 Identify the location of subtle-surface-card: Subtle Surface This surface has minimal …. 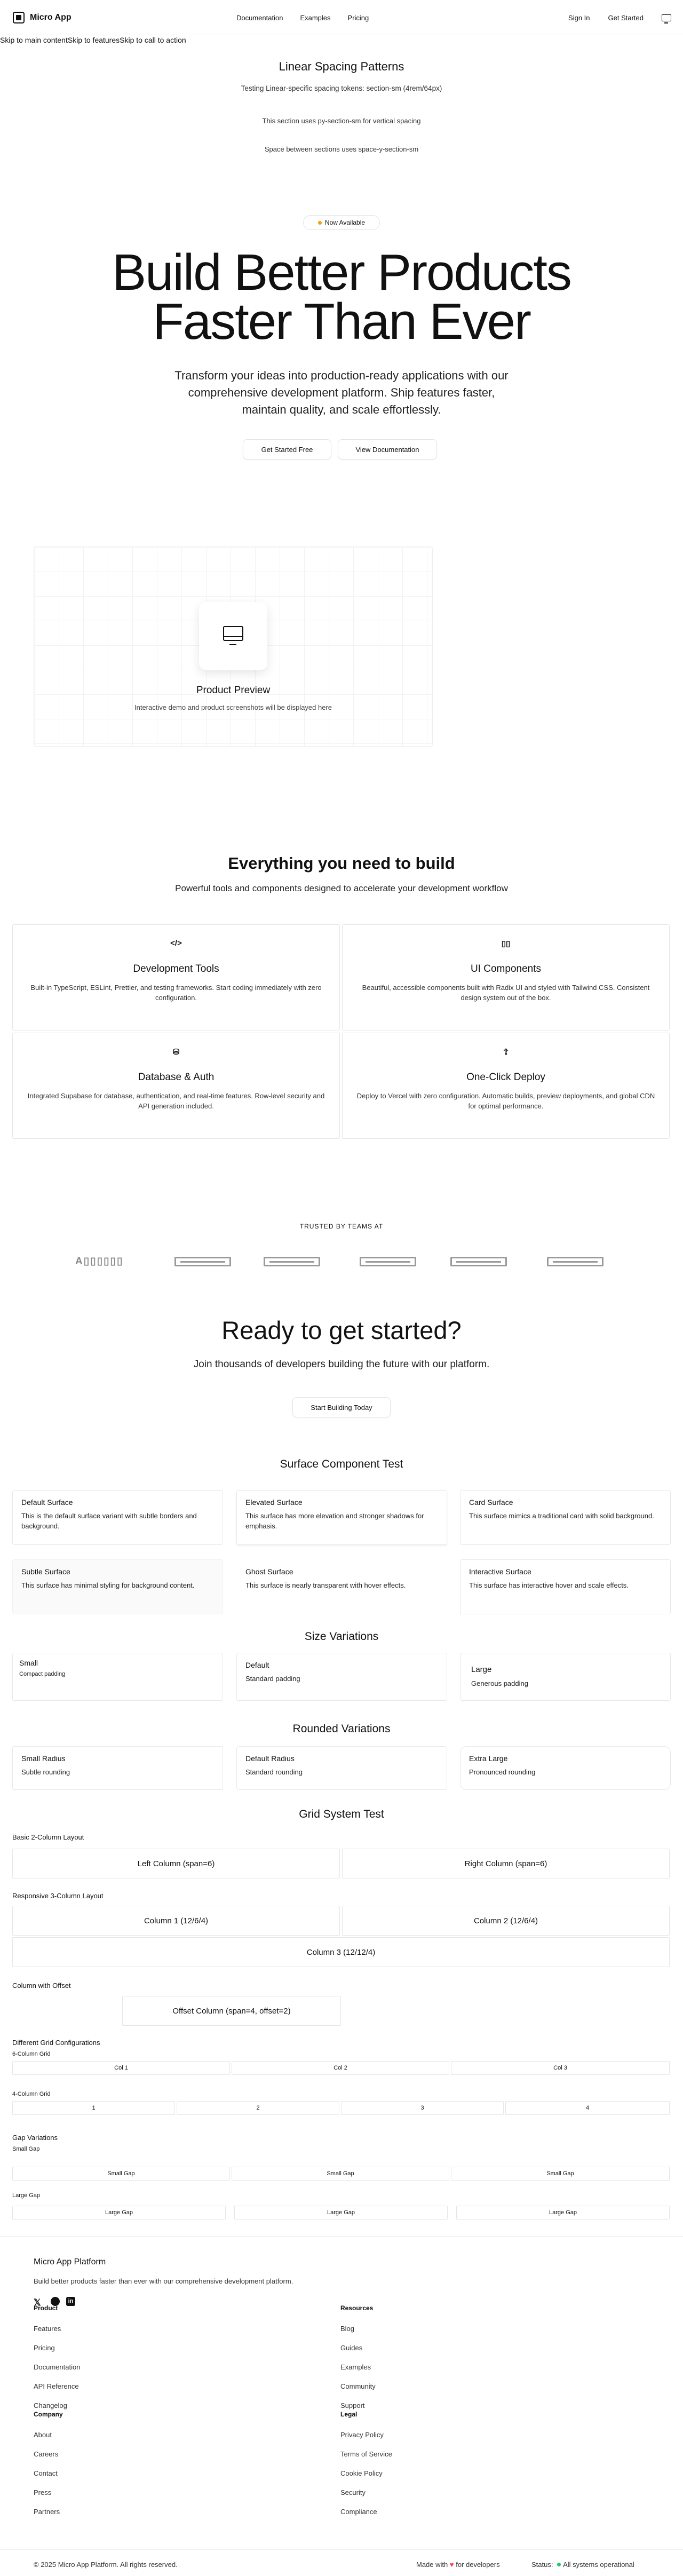
(117, 1586).